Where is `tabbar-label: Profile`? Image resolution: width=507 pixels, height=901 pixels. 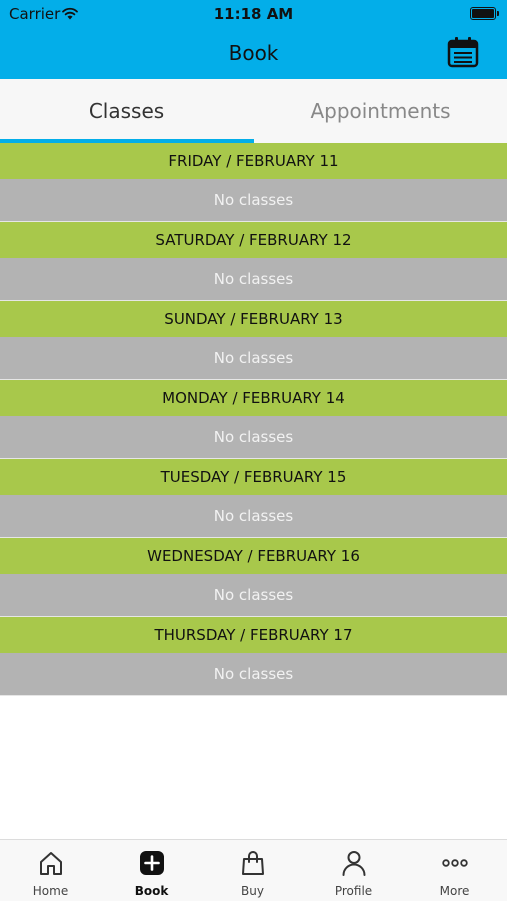
tabbar-label: Profile is located at coordinates (353, 891).